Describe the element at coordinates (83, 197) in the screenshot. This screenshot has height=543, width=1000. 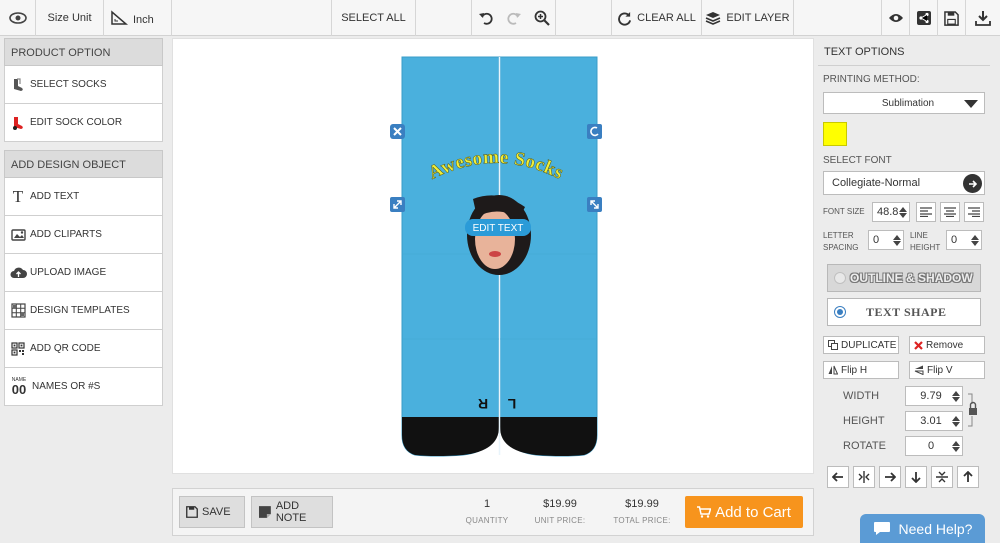
I see `add-text-button: T ADD TEXT` at that location.